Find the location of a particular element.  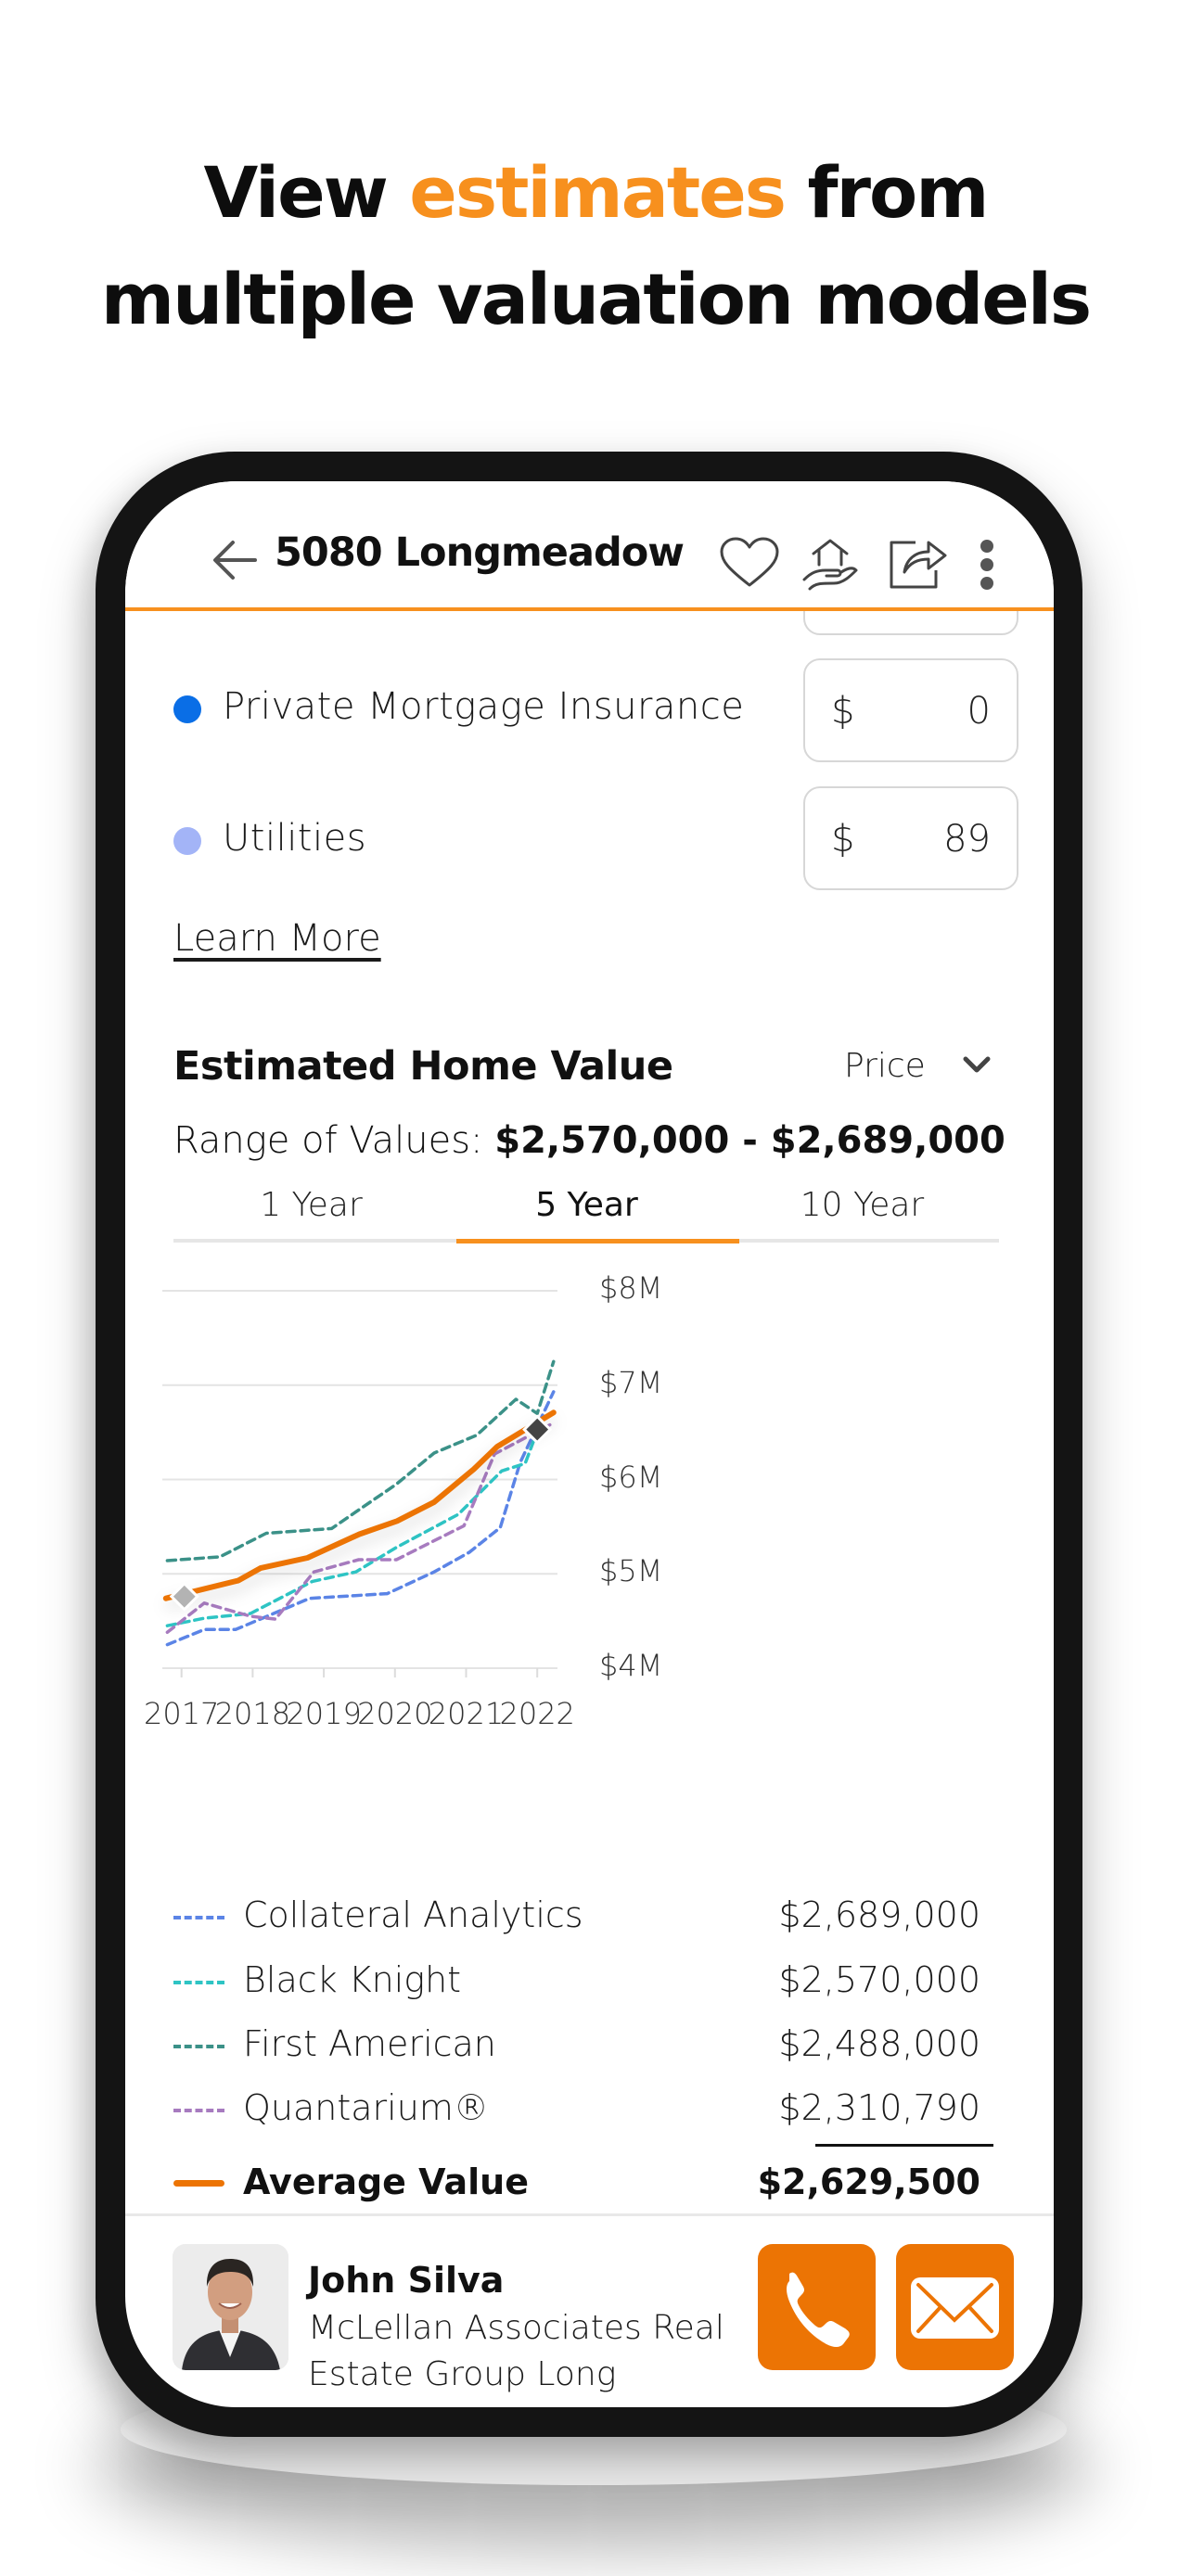

headline-accent: estimates is located at coordinates (598, 192).